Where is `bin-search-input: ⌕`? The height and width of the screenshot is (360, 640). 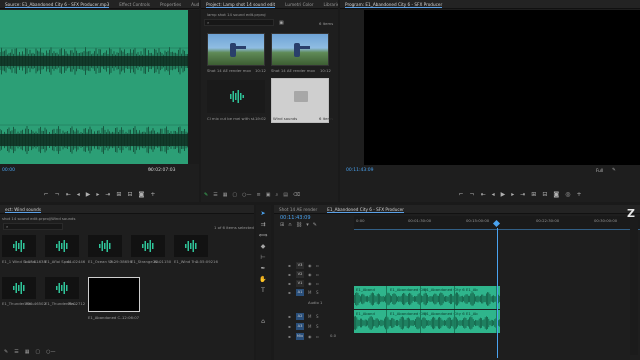 bin-search-input: ⌕ is located at coordinates (33, 226).